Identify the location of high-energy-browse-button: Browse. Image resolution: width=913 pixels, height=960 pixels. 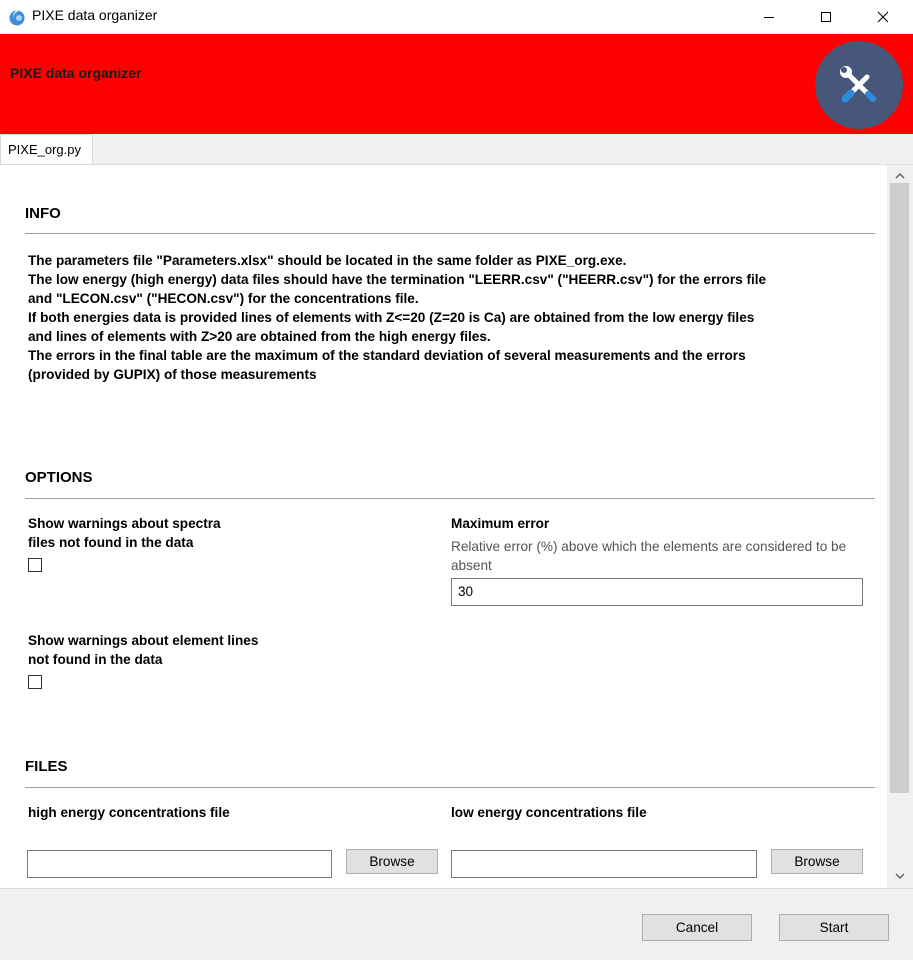
(392, 861).